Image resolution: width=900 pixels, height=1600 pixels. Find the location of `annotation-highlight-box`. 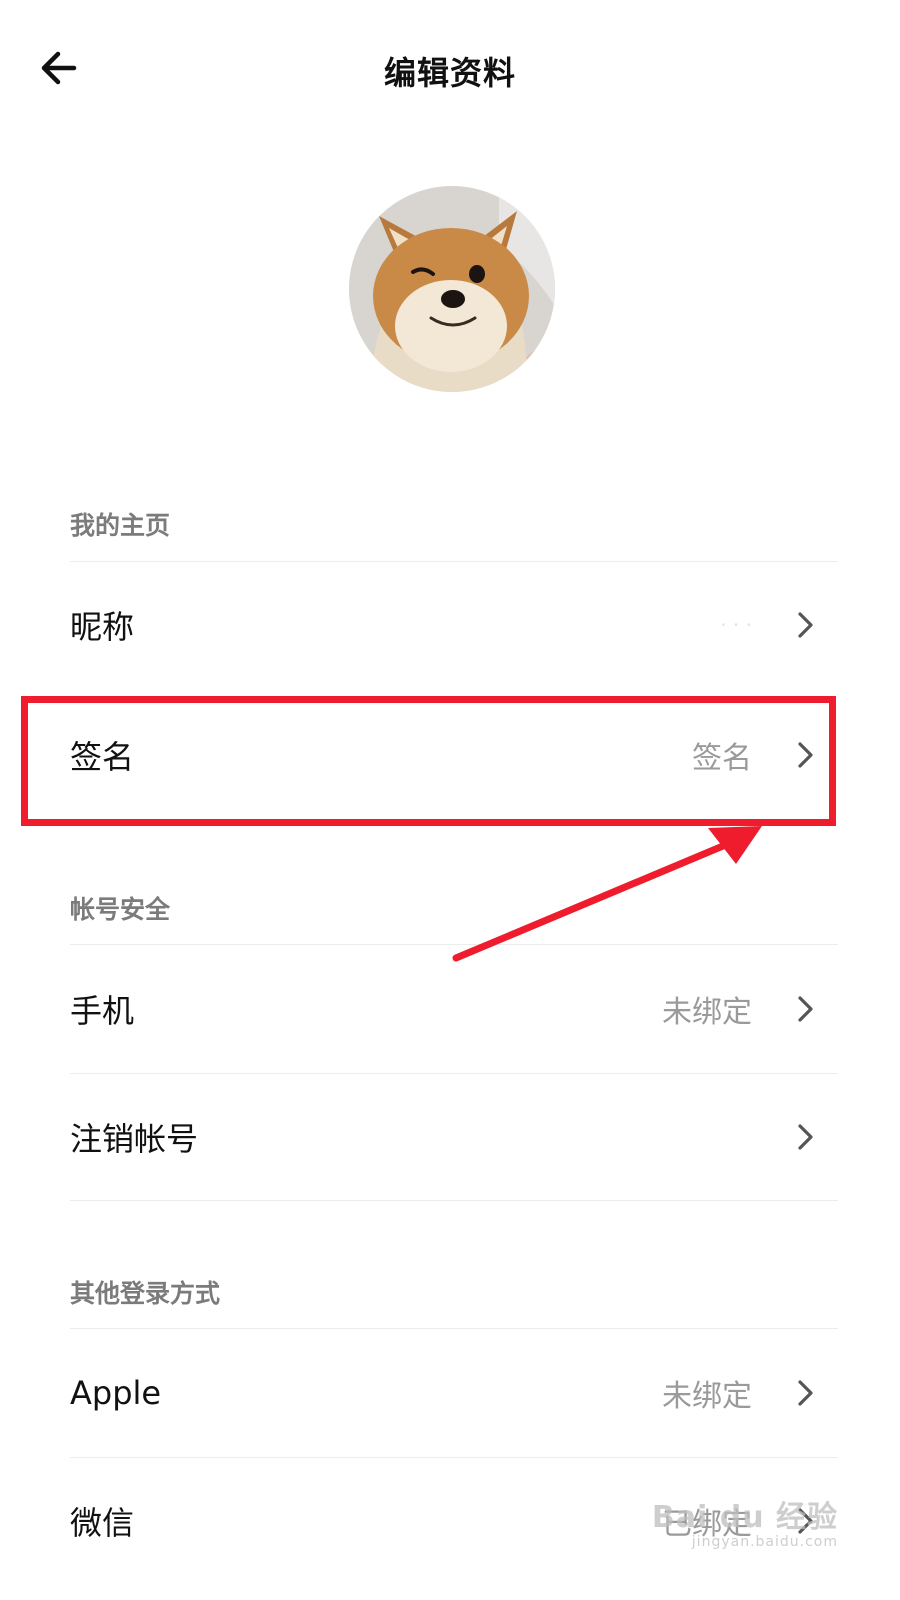

annotation-highlight-box is located at coordinates (428, 761).